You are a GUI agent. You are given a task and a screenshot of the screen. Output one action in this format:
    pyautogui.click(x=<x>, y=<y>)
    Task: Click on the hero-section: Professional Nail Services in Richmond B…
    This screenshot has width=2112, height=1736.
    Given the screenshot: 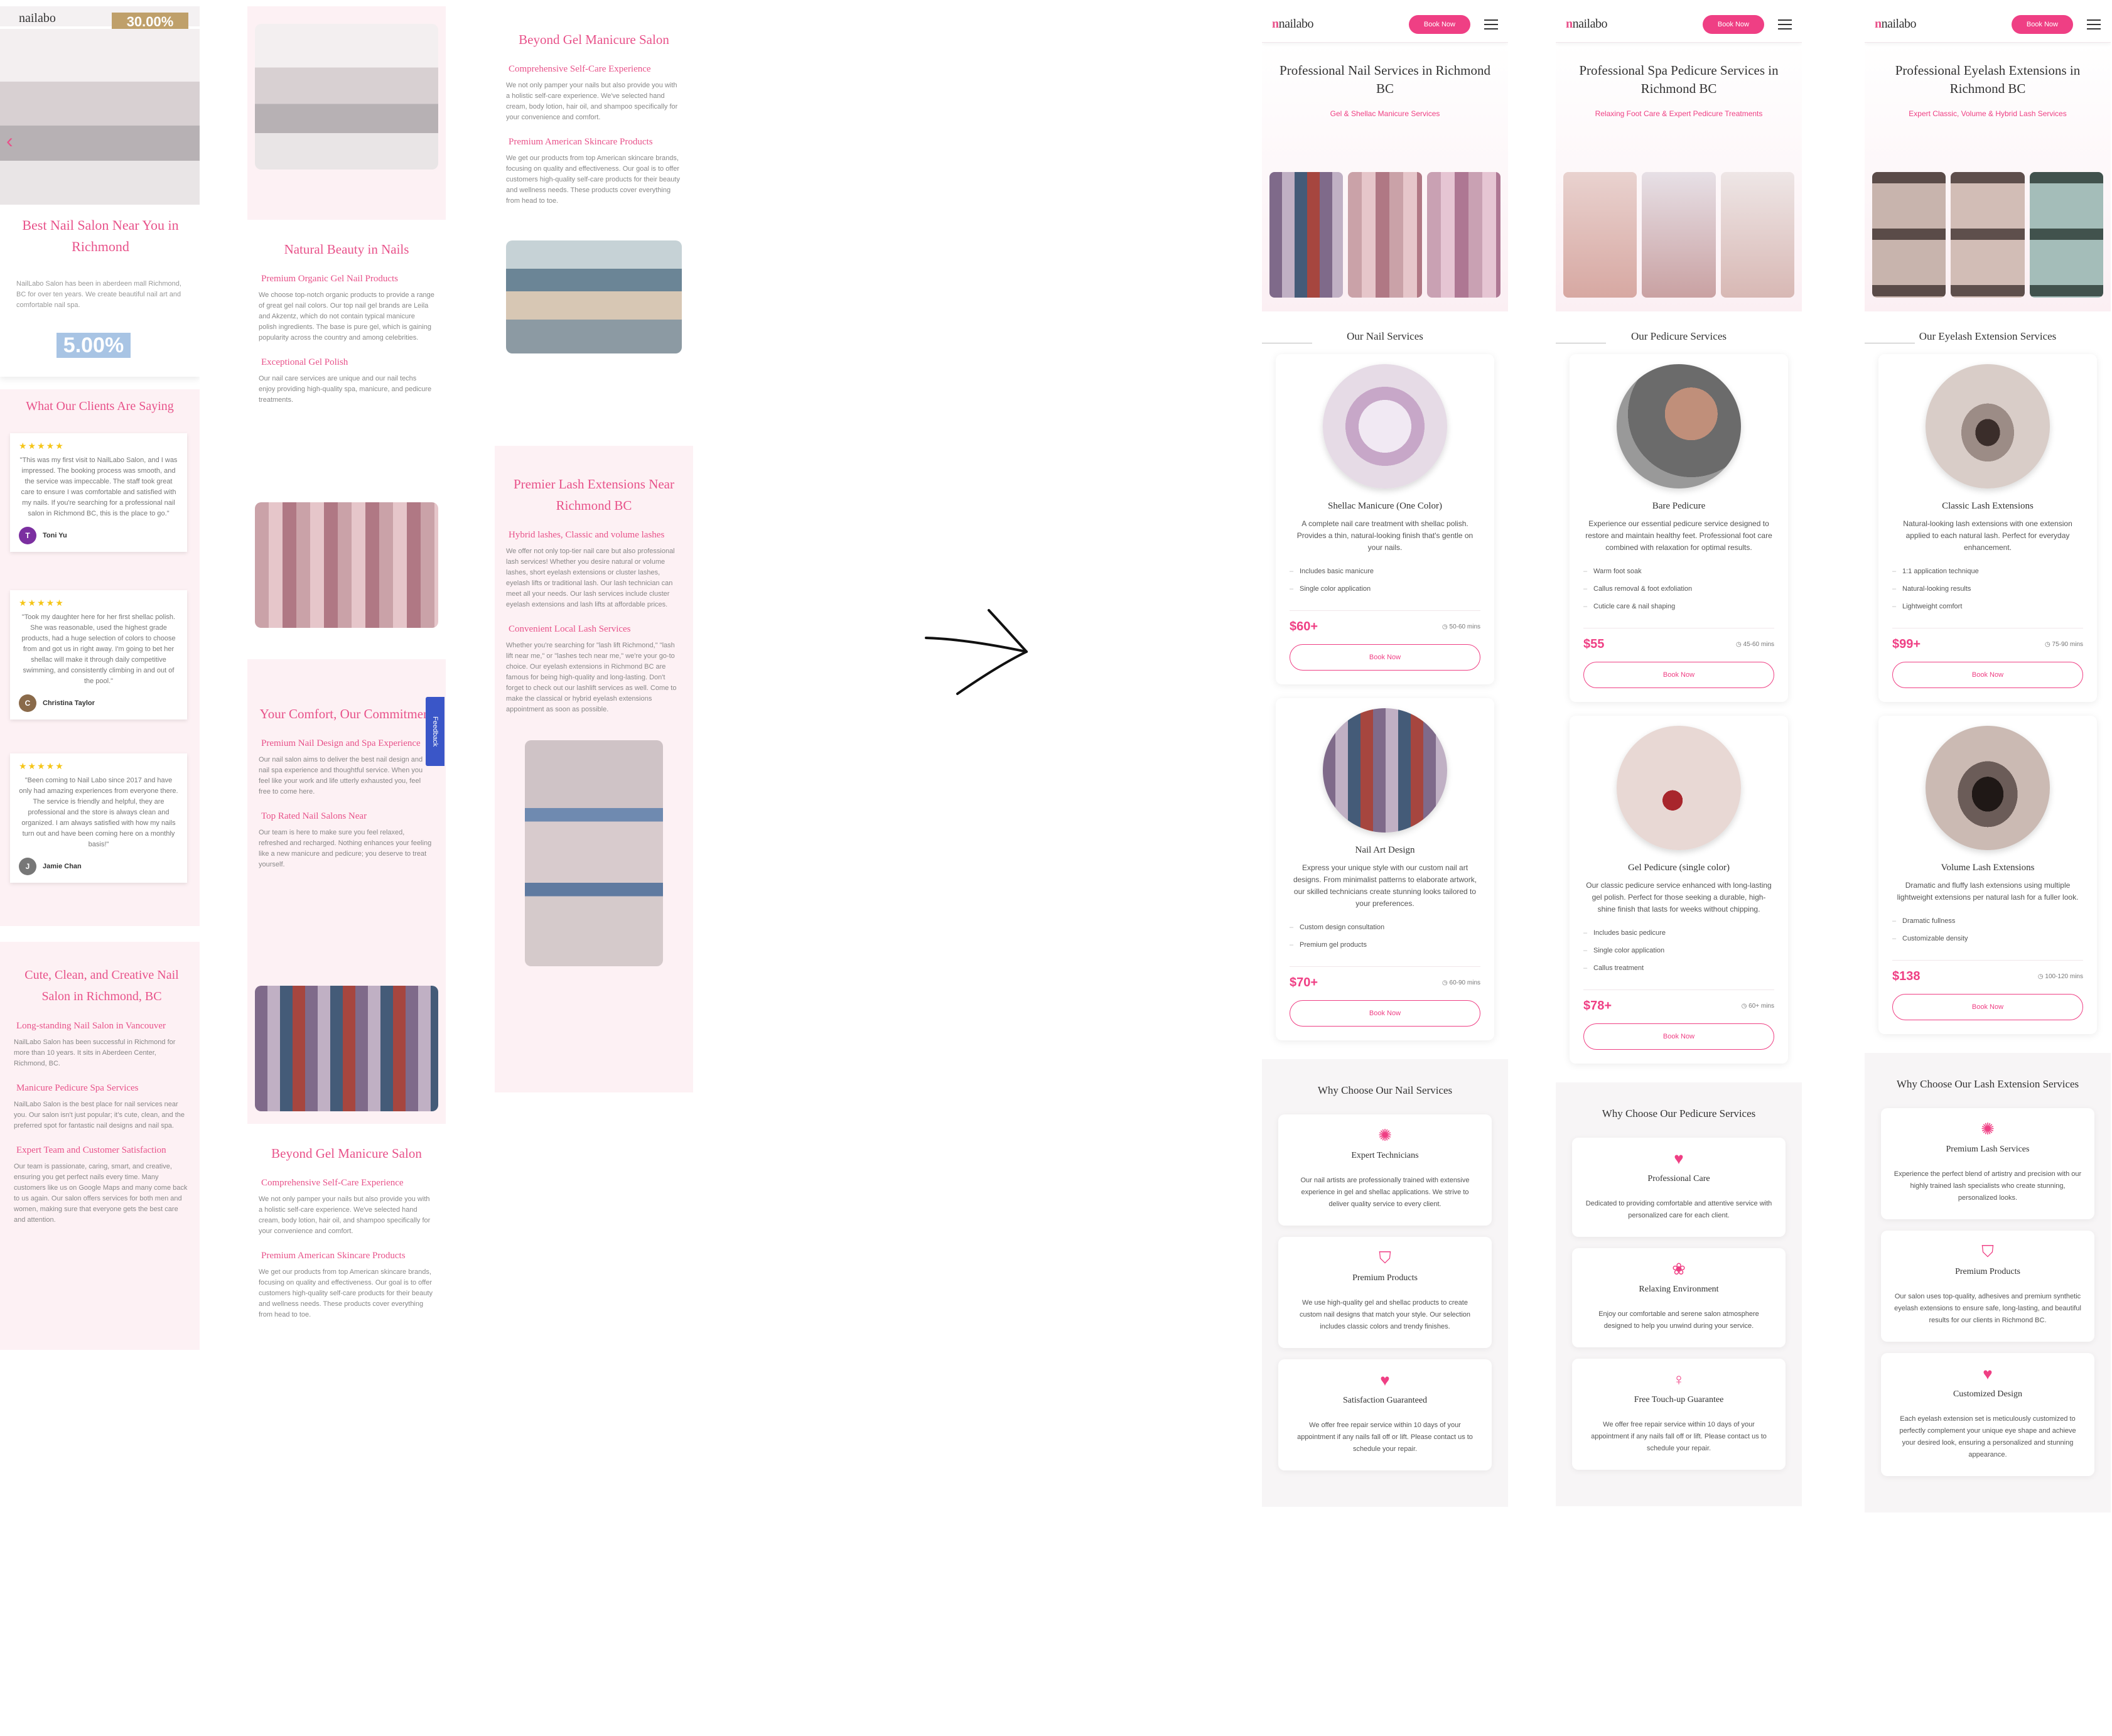 What is the action you would take?
    pyautogui.click(x=1385, y=177)
    